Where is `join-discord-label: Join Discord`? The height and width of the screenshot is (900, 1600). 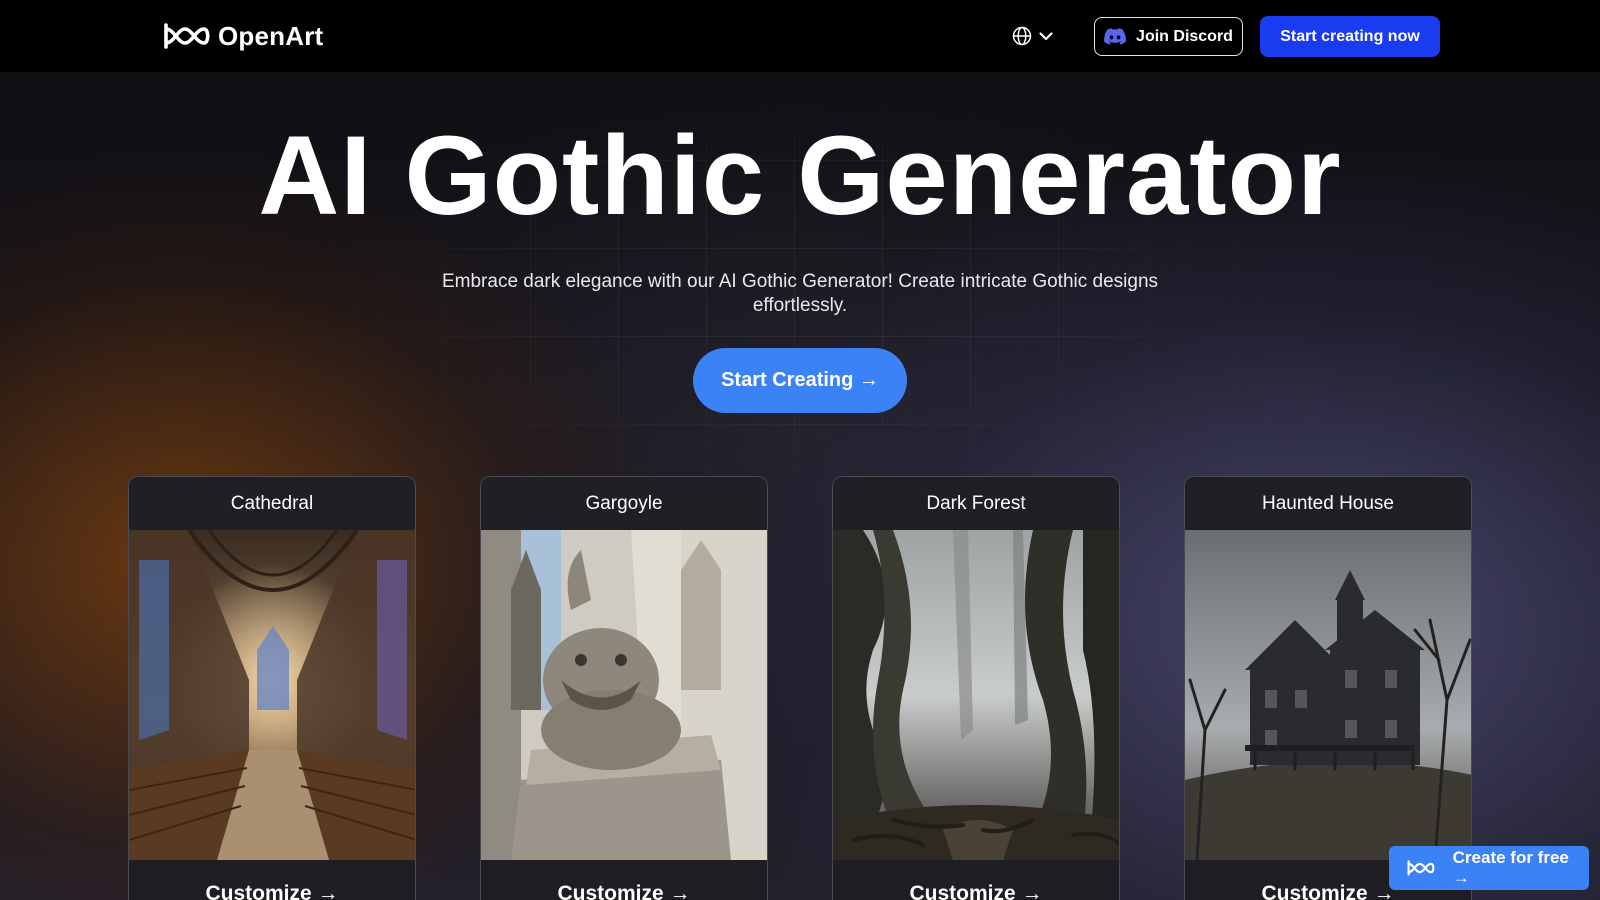 join-discord-label: Join Discord is located at coordinates (1184, 36).